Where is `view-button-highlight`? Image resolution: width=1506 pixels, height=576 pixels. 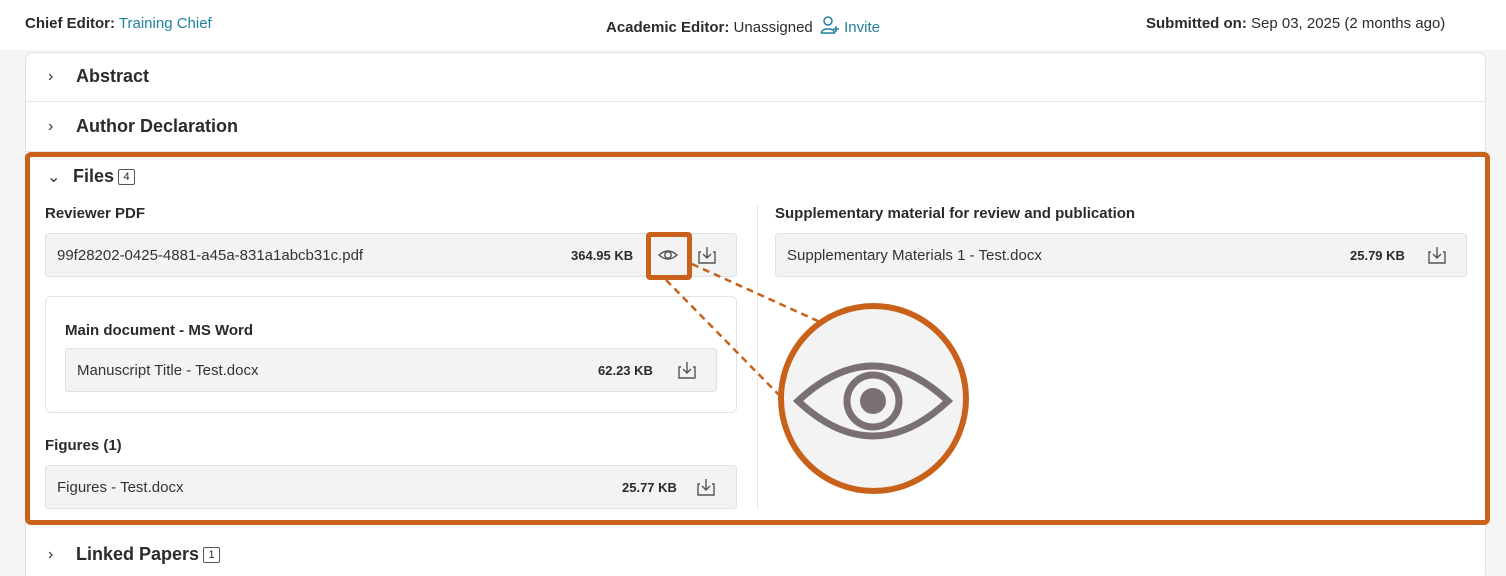 view-button-highlight is located at coordinates (669, 256).